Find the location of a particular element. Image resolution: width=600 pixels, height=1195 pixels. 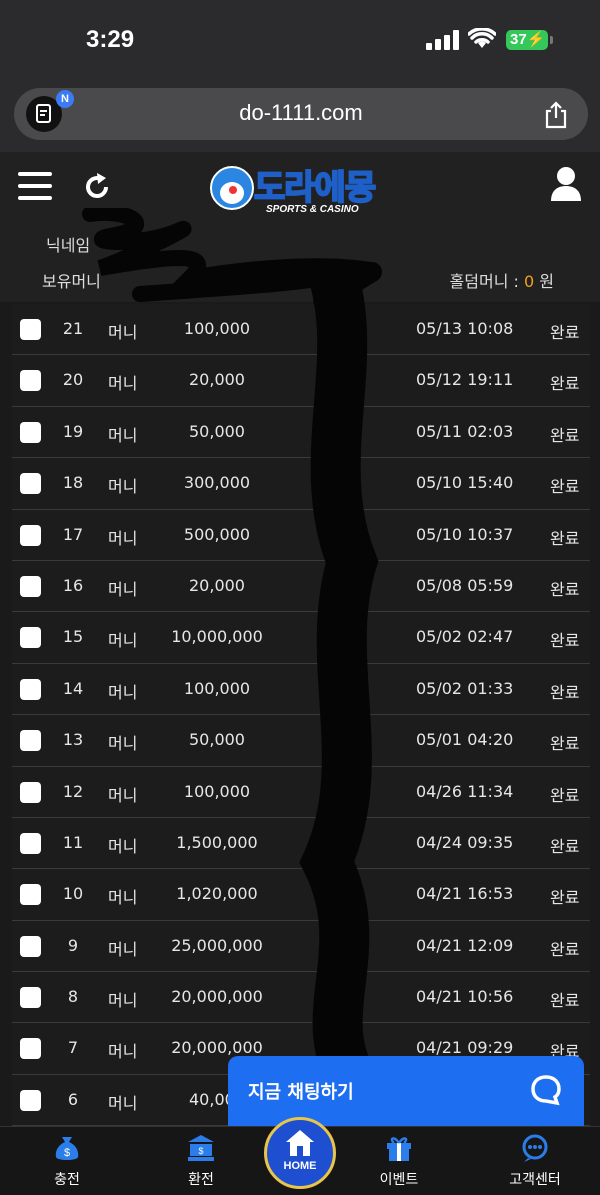

nav-event-label: 이벤트 is located at coordinates (399, 1180).